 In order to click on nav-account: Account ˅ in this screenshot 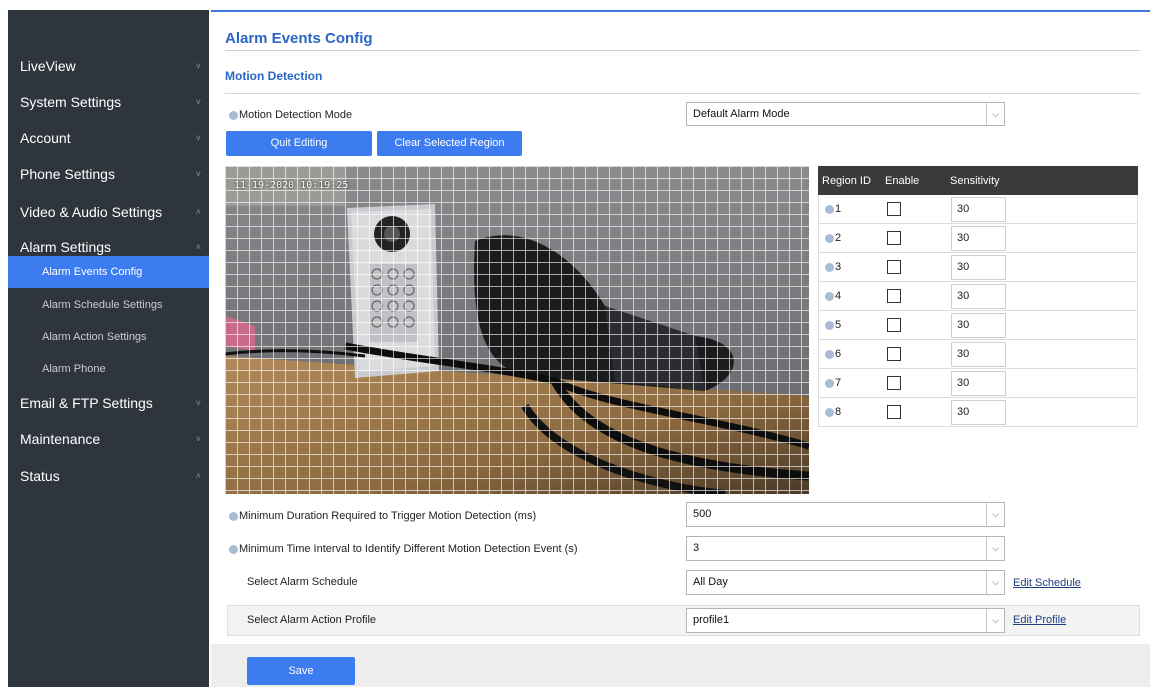, I will do `click(108, 138)`.